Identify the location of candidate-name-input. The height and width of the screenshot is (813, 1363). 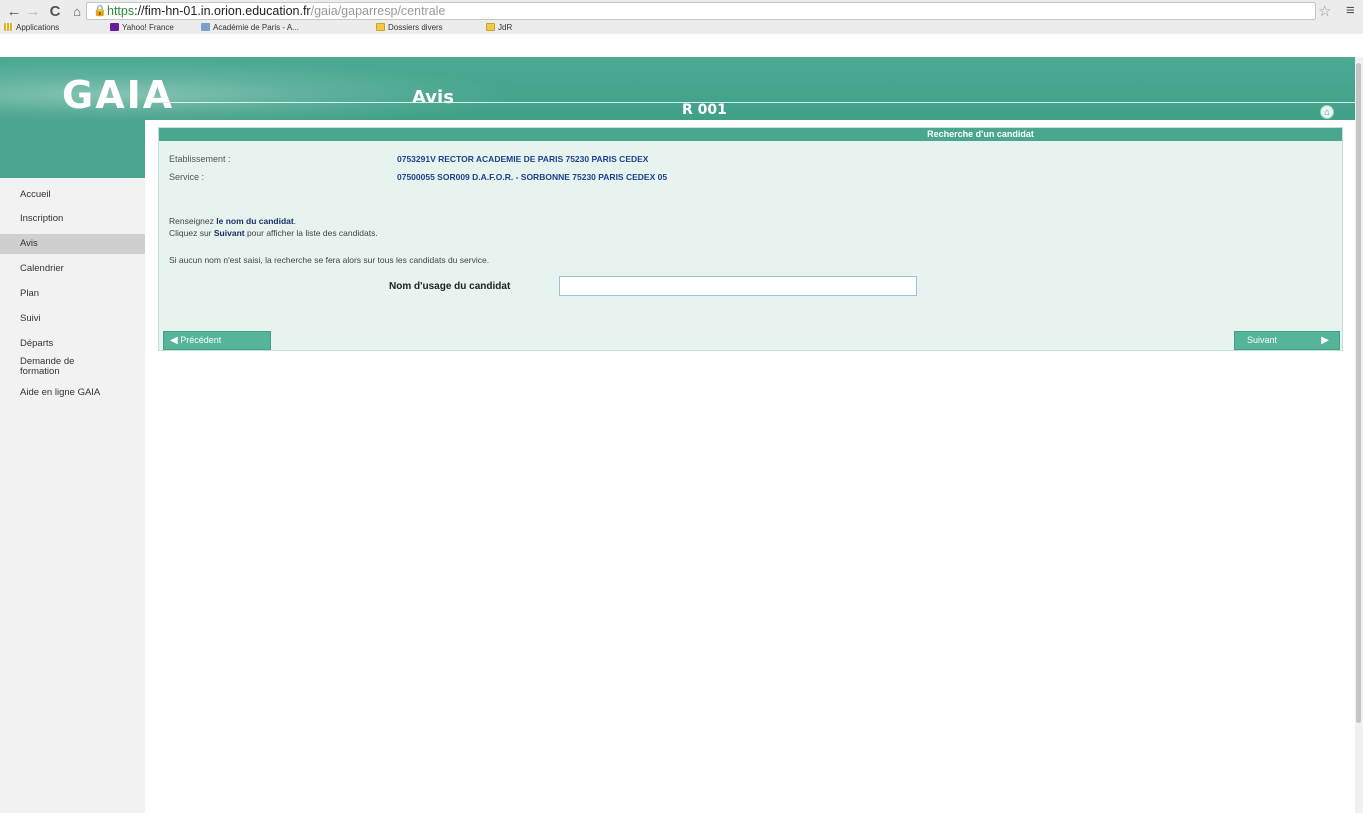
(738, 286).